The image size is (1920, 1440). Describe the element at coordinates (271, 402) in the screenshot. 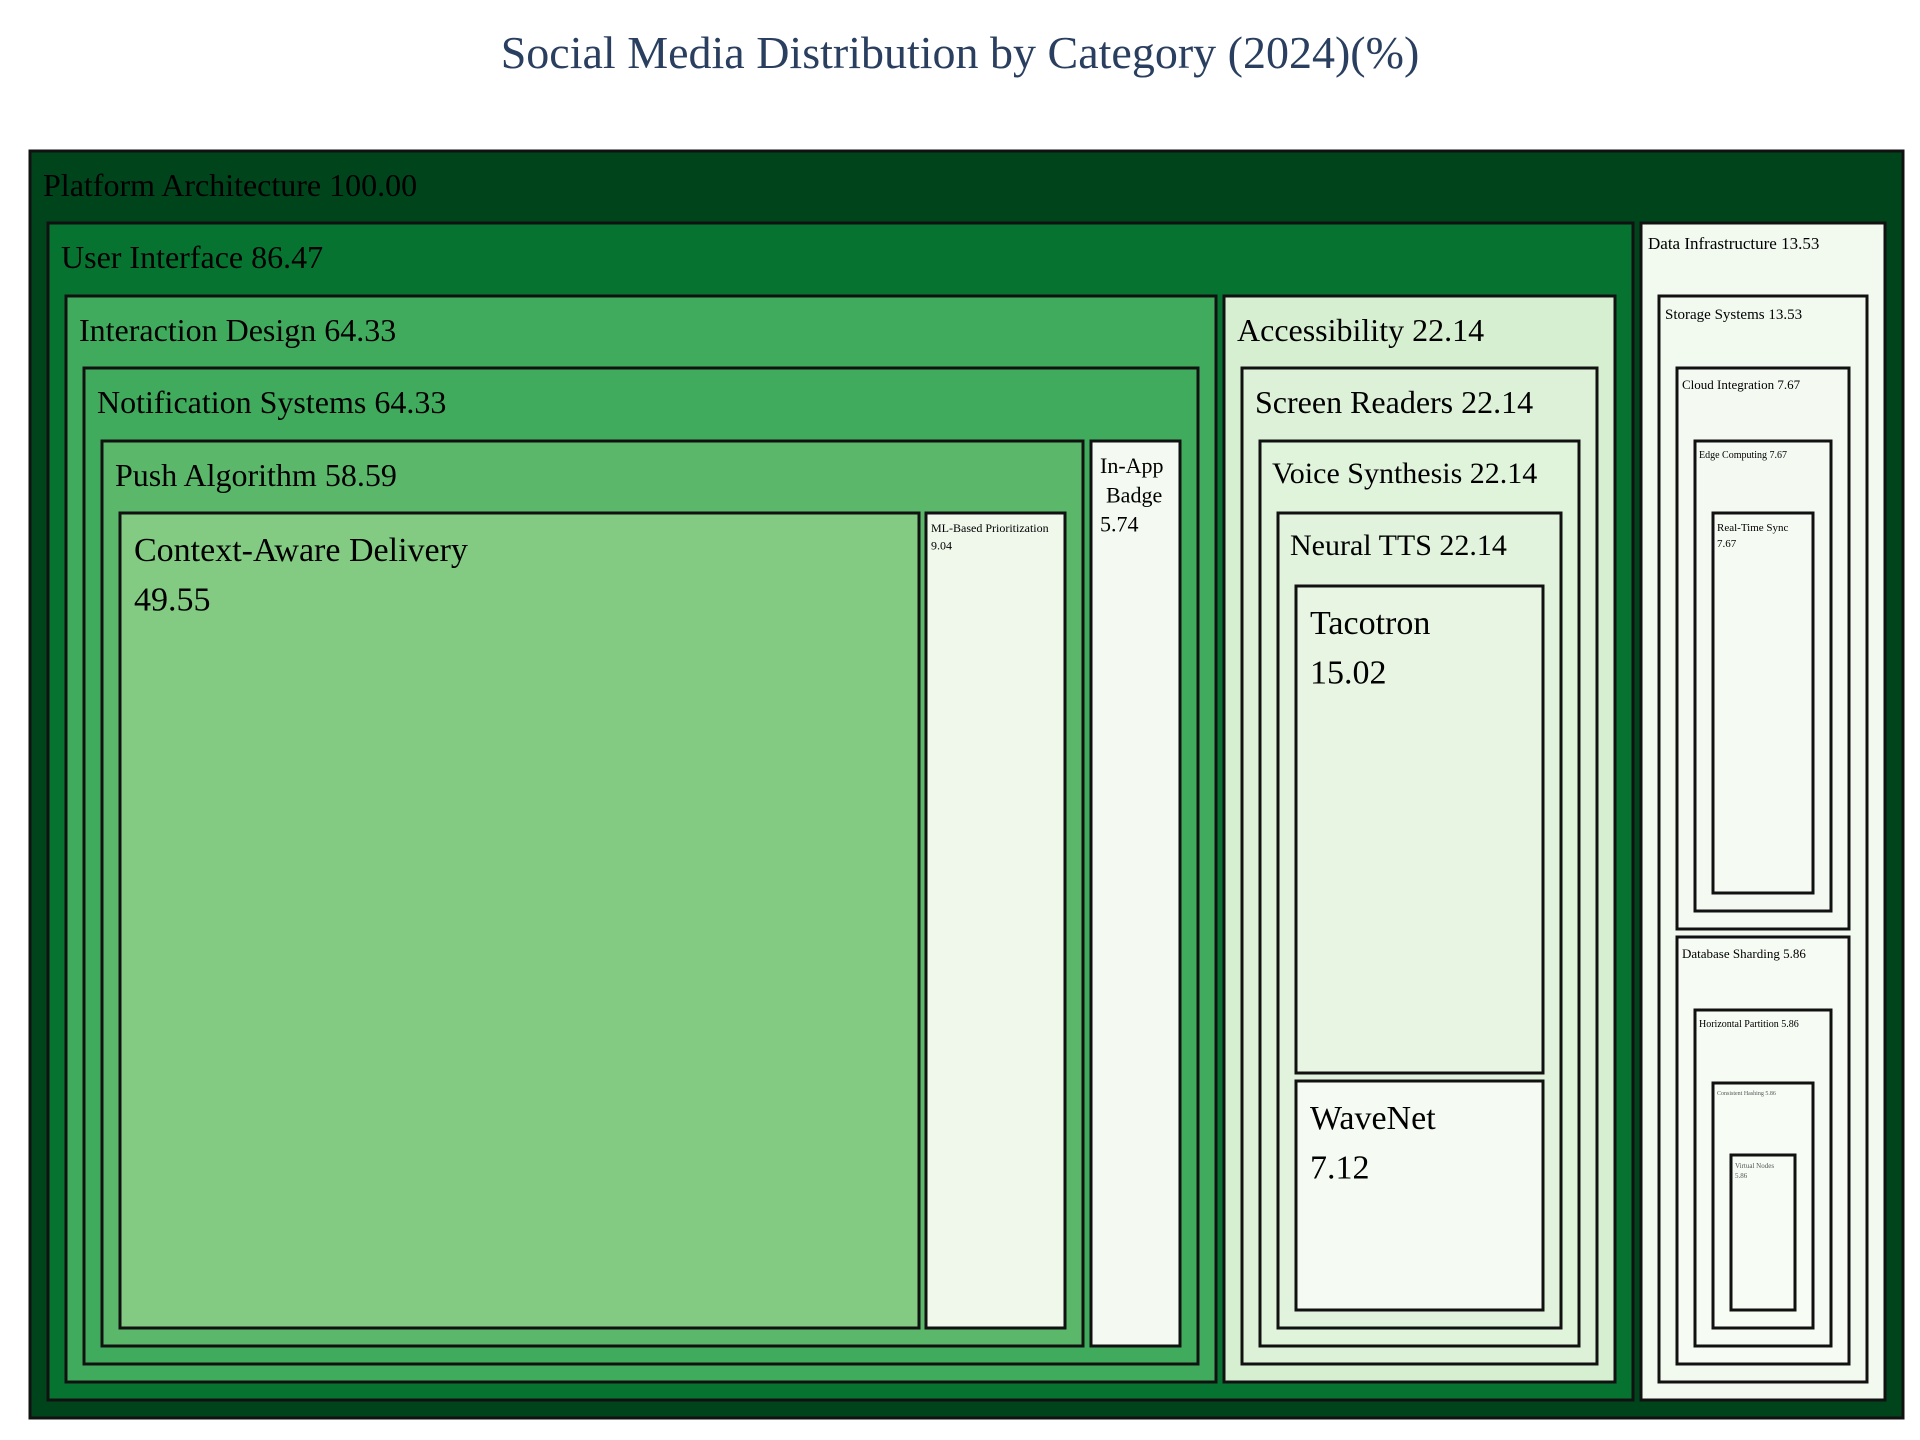

I see `treemap-label-notification-systems: Notification Systems 64.33` at that location.